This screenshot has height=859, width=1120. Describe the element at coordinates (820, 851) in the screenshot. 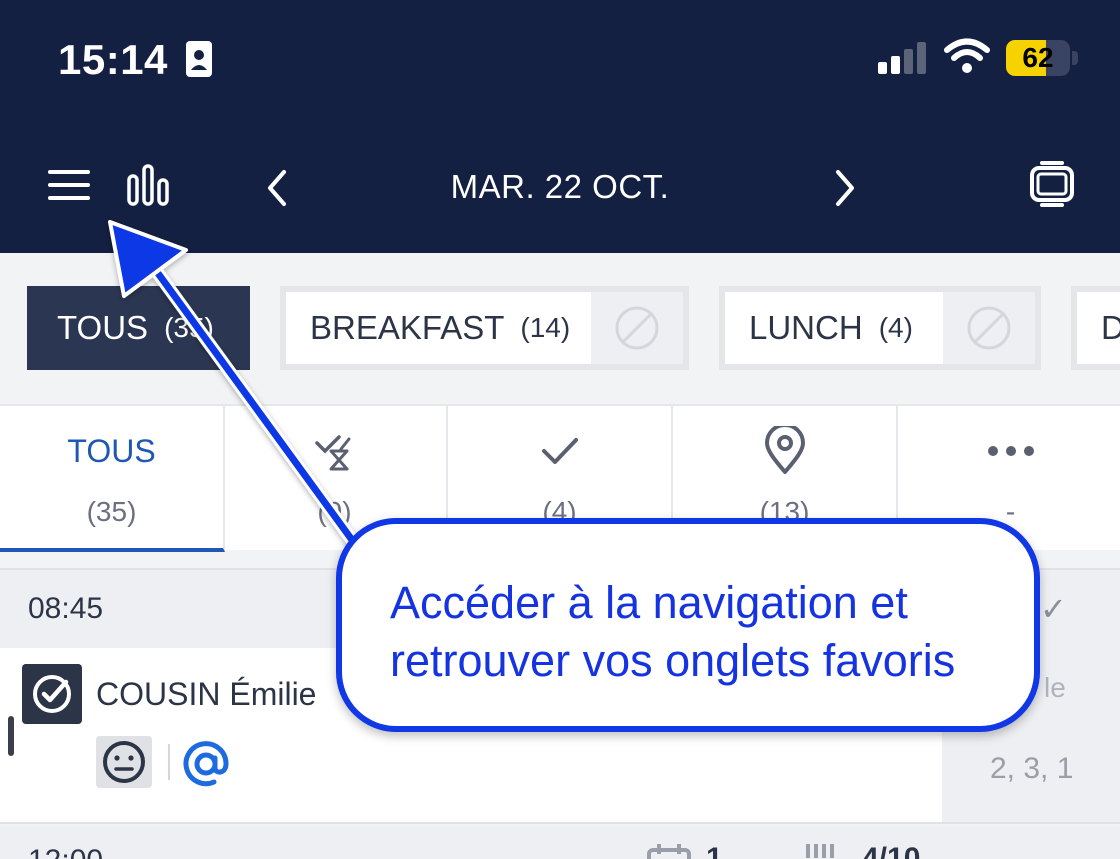

I see `fork-icon` at that location.